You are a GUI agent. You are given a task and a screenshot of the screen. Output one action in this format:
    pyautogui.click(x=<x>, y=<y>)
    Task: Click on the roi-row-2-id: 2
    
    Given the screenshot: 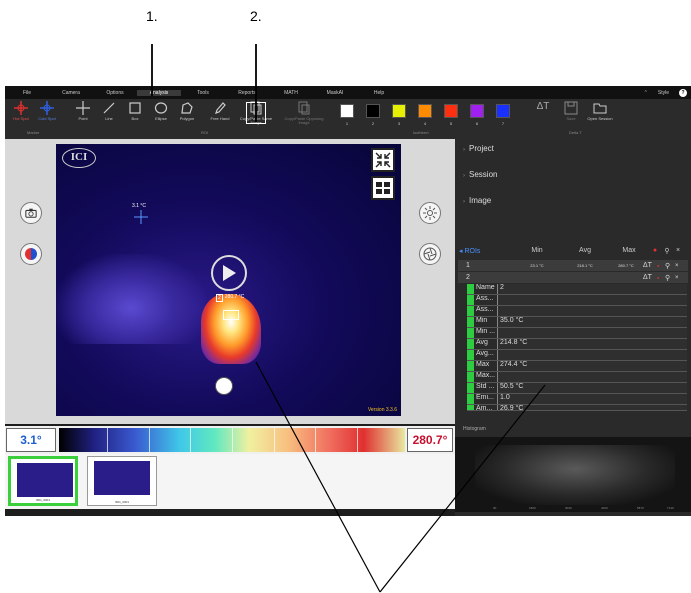 What is the action you would take?
    pyautogui.click(x=468, y=277)
    